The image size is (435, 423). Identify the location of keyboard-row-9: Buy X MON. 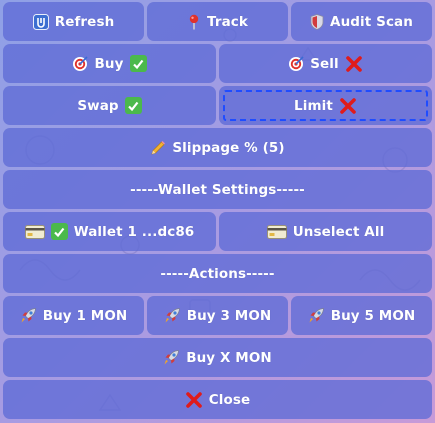
(217, 357).